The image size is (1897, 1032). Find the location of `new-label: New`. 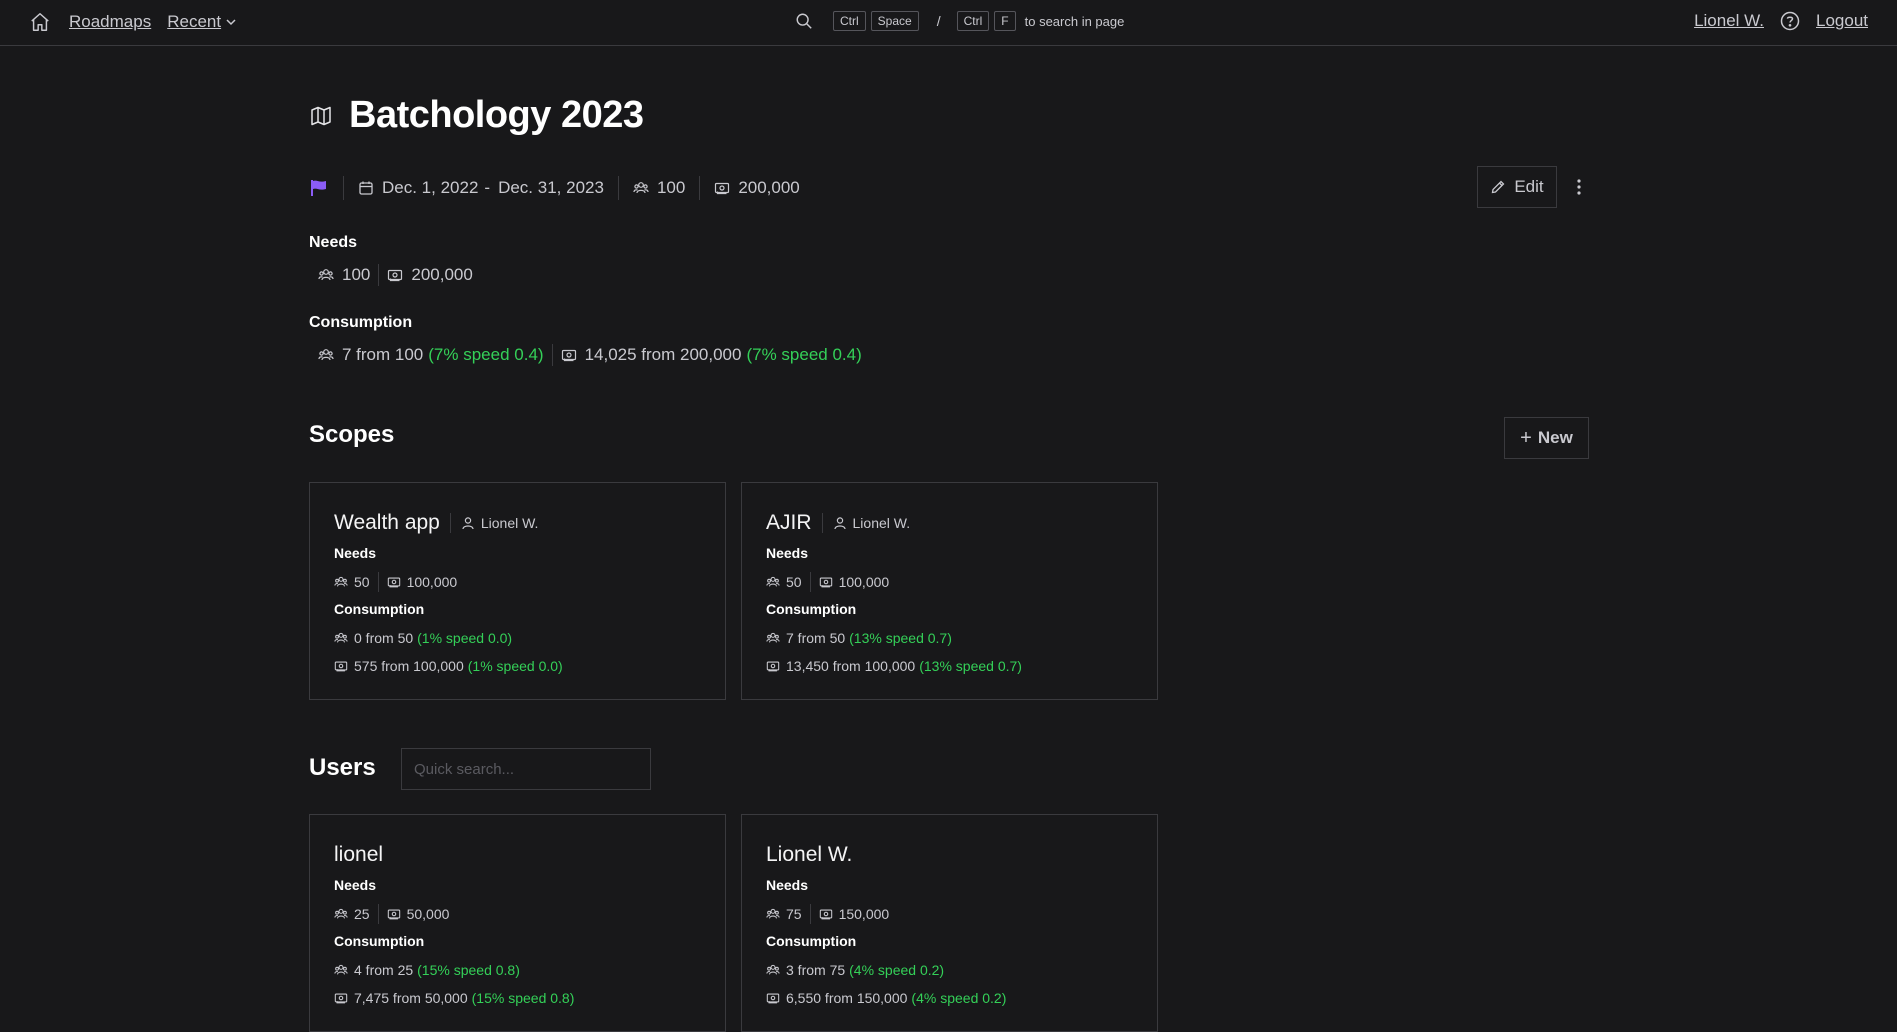

new-label: New is located at coordinates (1555, 437).